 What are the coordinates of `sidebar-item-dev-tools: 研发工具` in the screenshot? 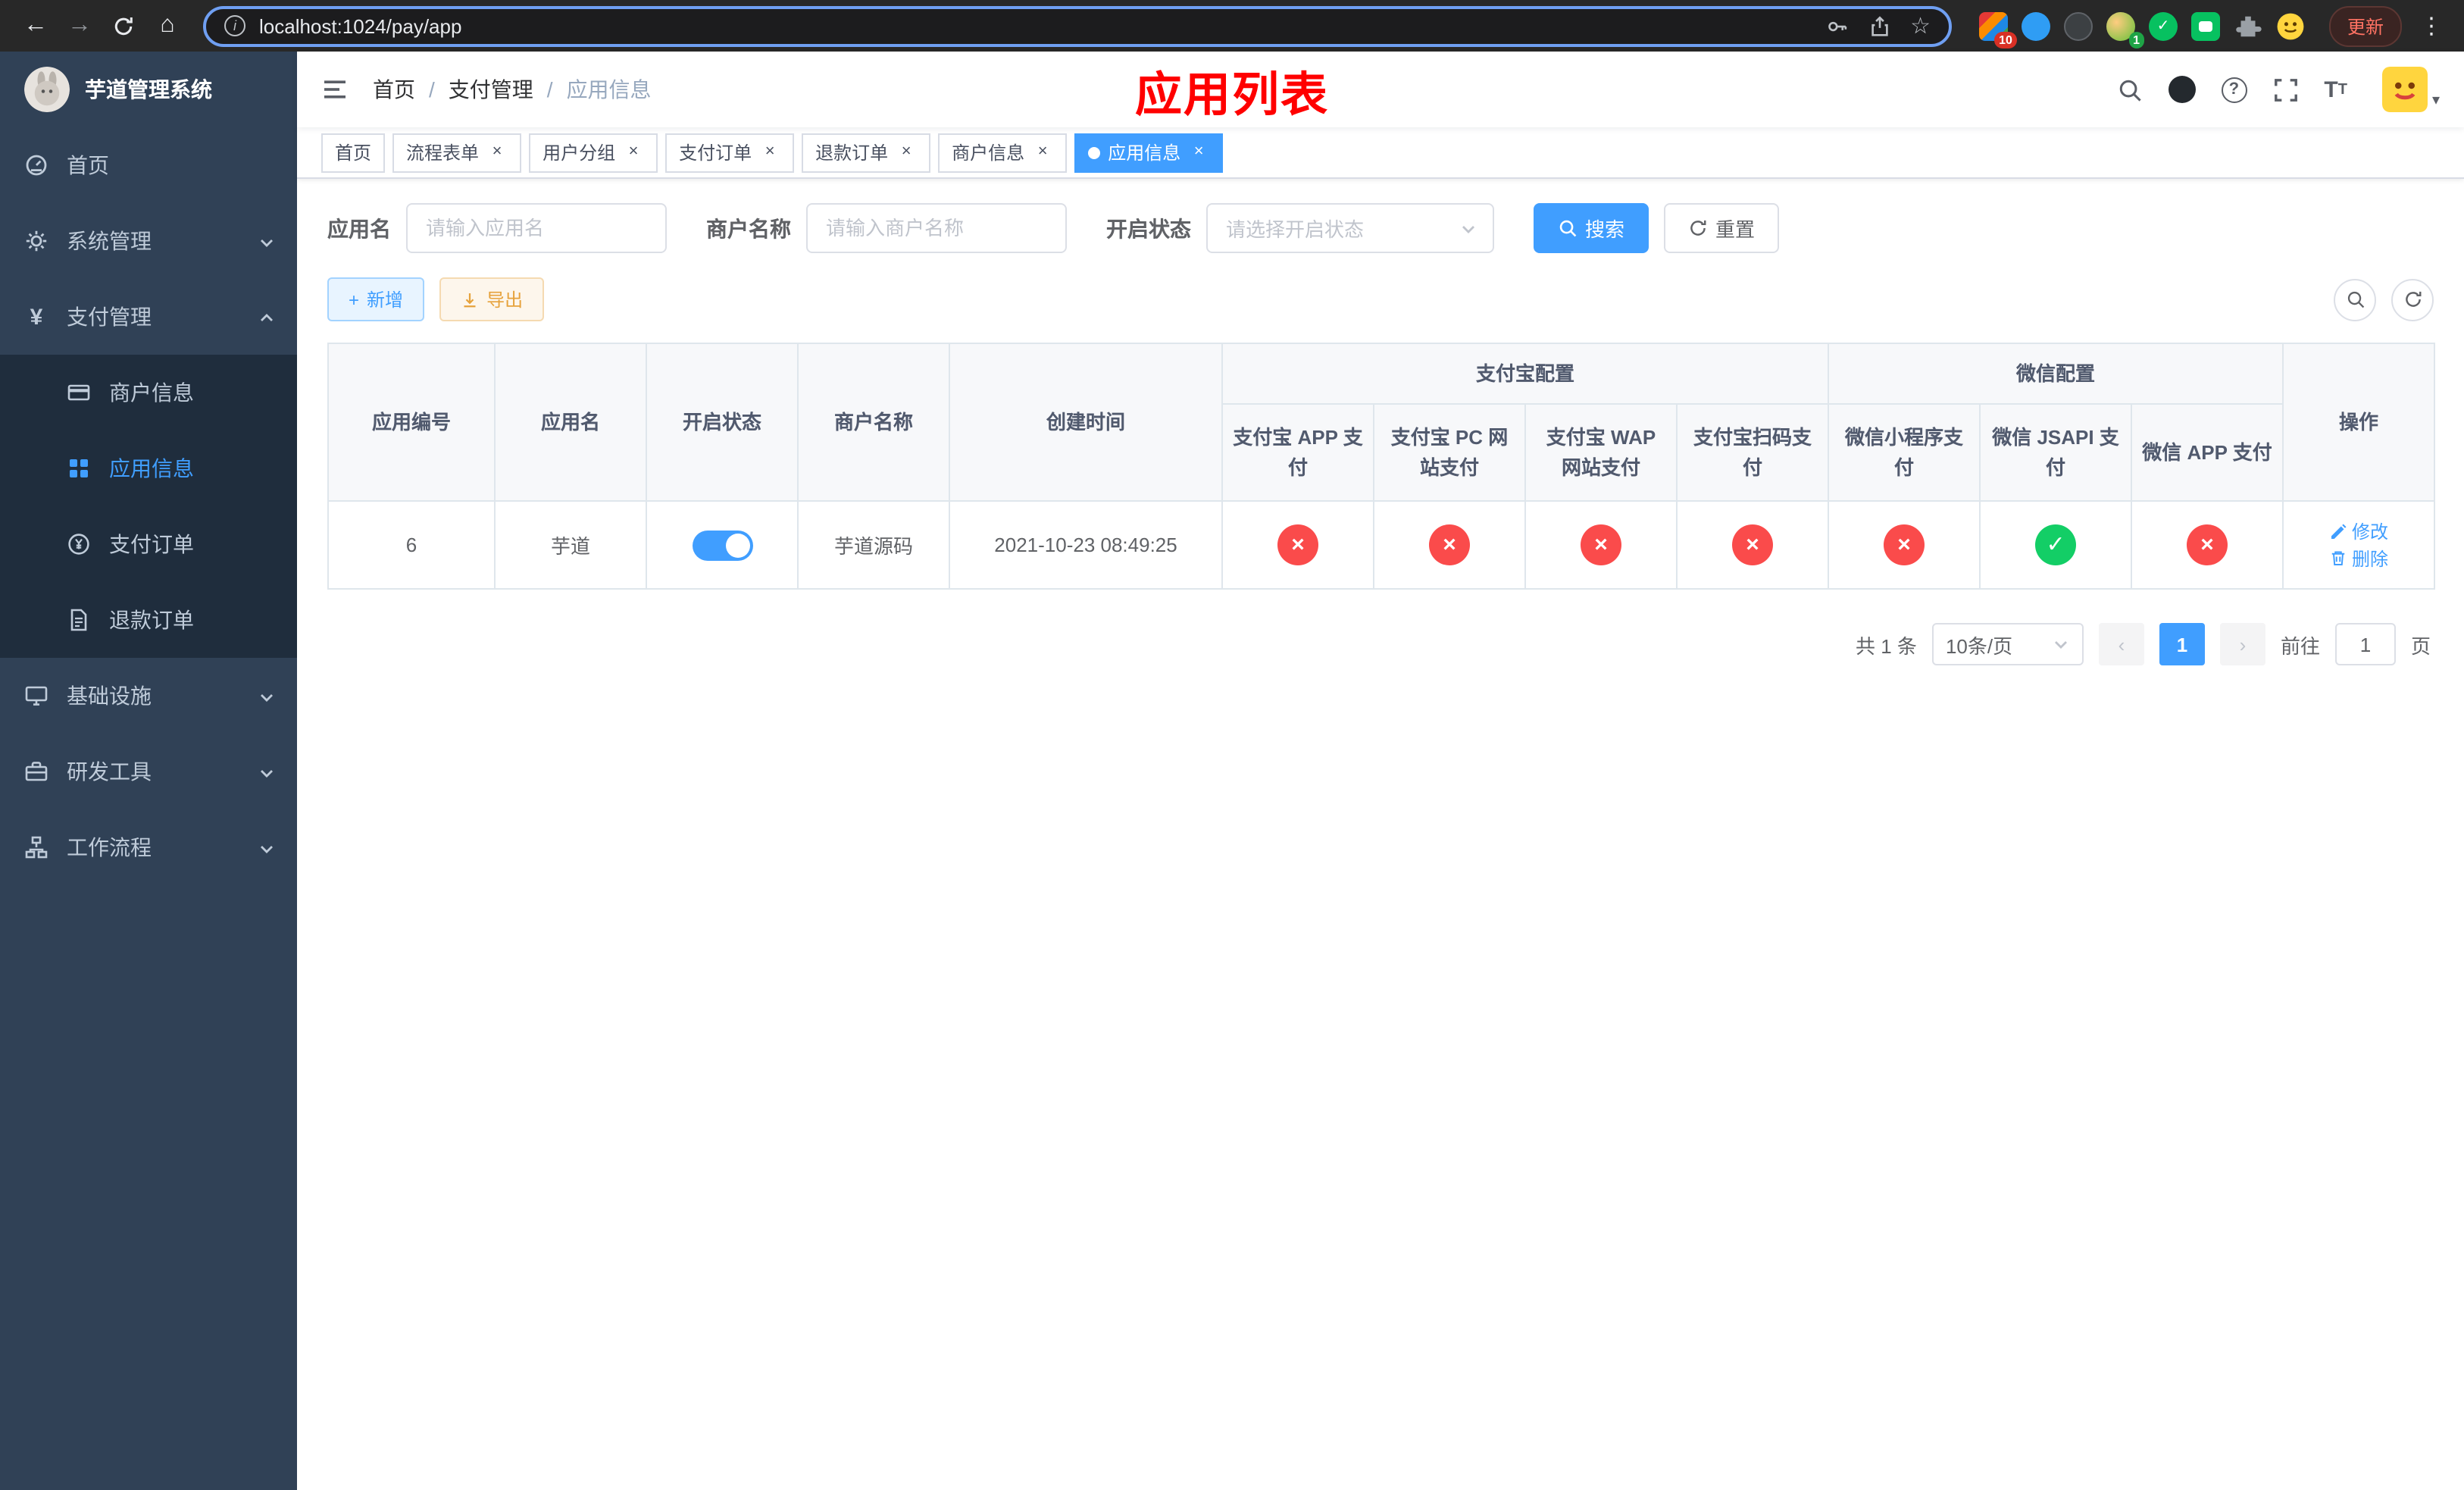 It's located at (148, 771).